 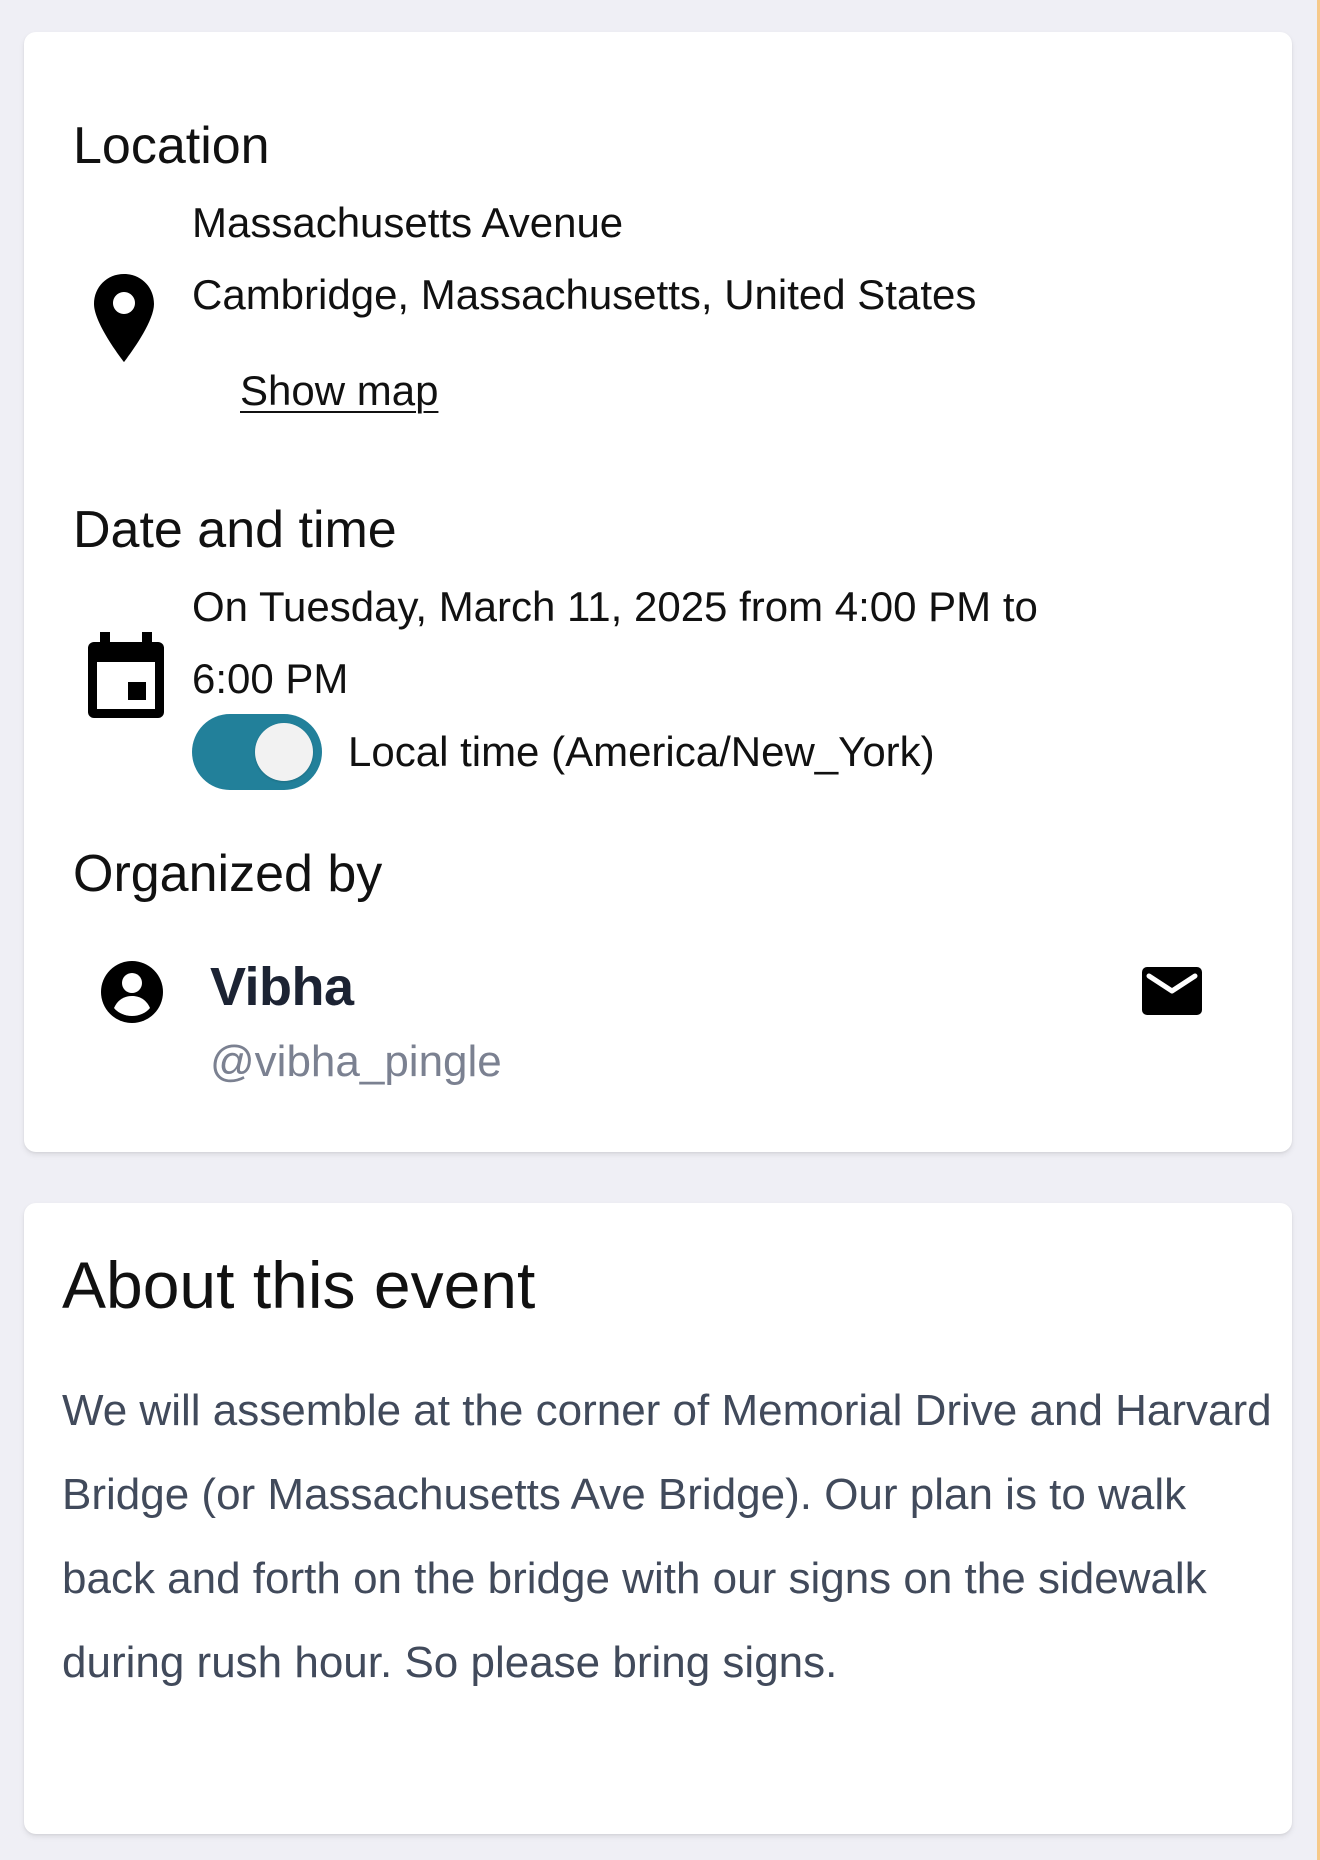 What do you see at coordinates (1172, 991) in the screenshot?
I see `mail-icon` at bounding box center [1172, 991].